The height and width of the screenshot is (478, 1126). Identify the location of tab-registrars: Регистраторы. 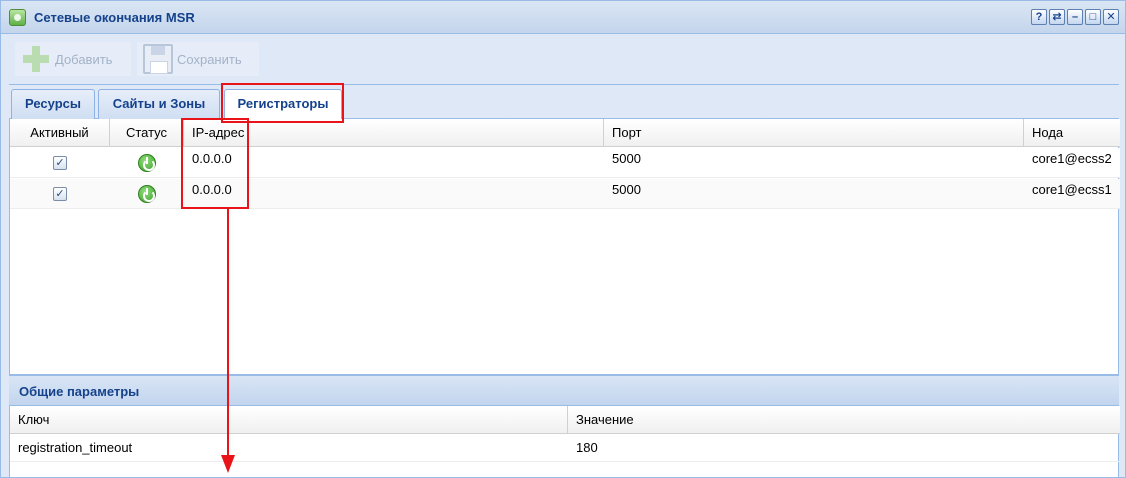
(283, 104).